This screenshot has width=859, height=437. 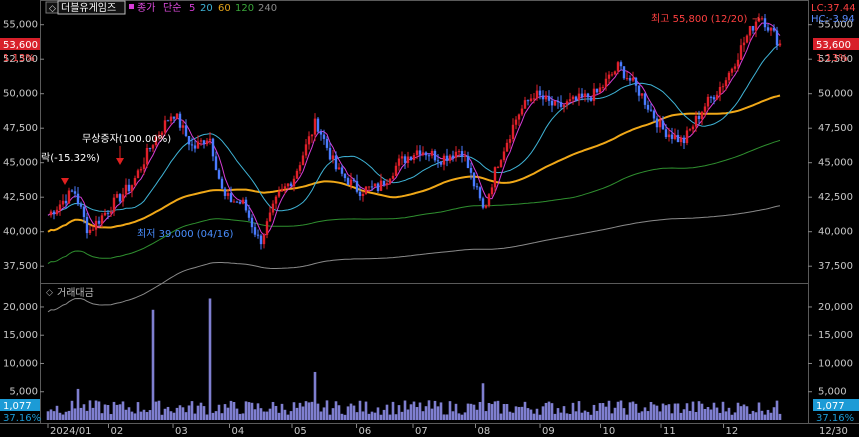 I want to click on volume-ytick-left: 5,000, so click(x=23, y=392).